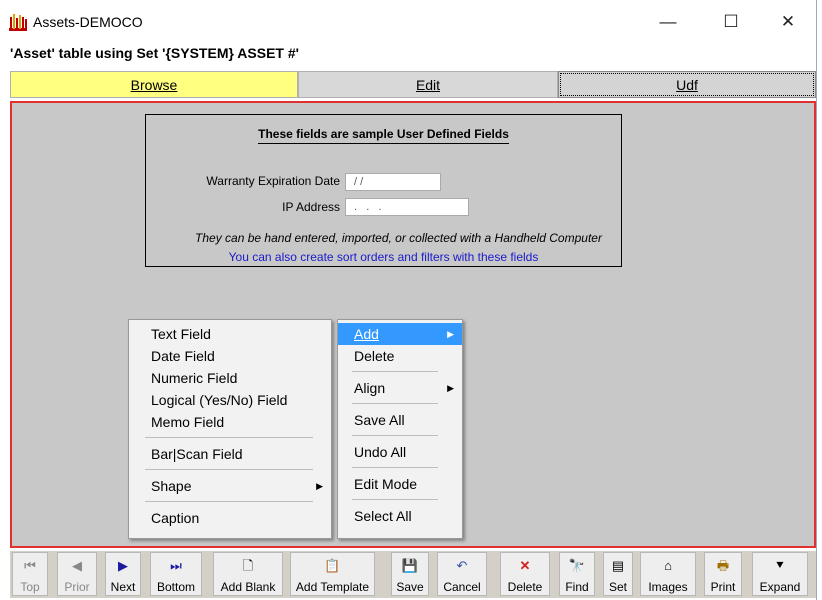 The image size is (822, 600). I want to click on ip-address-field, so click(407, 207).